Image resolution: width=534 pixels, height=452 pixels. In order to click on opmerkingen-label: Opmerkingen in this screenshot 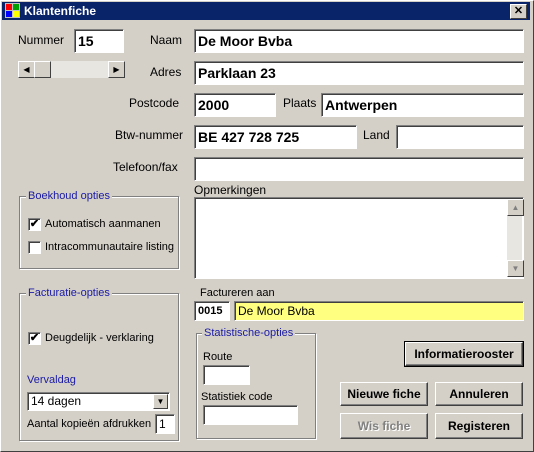, I will do `click(230, 190)`.